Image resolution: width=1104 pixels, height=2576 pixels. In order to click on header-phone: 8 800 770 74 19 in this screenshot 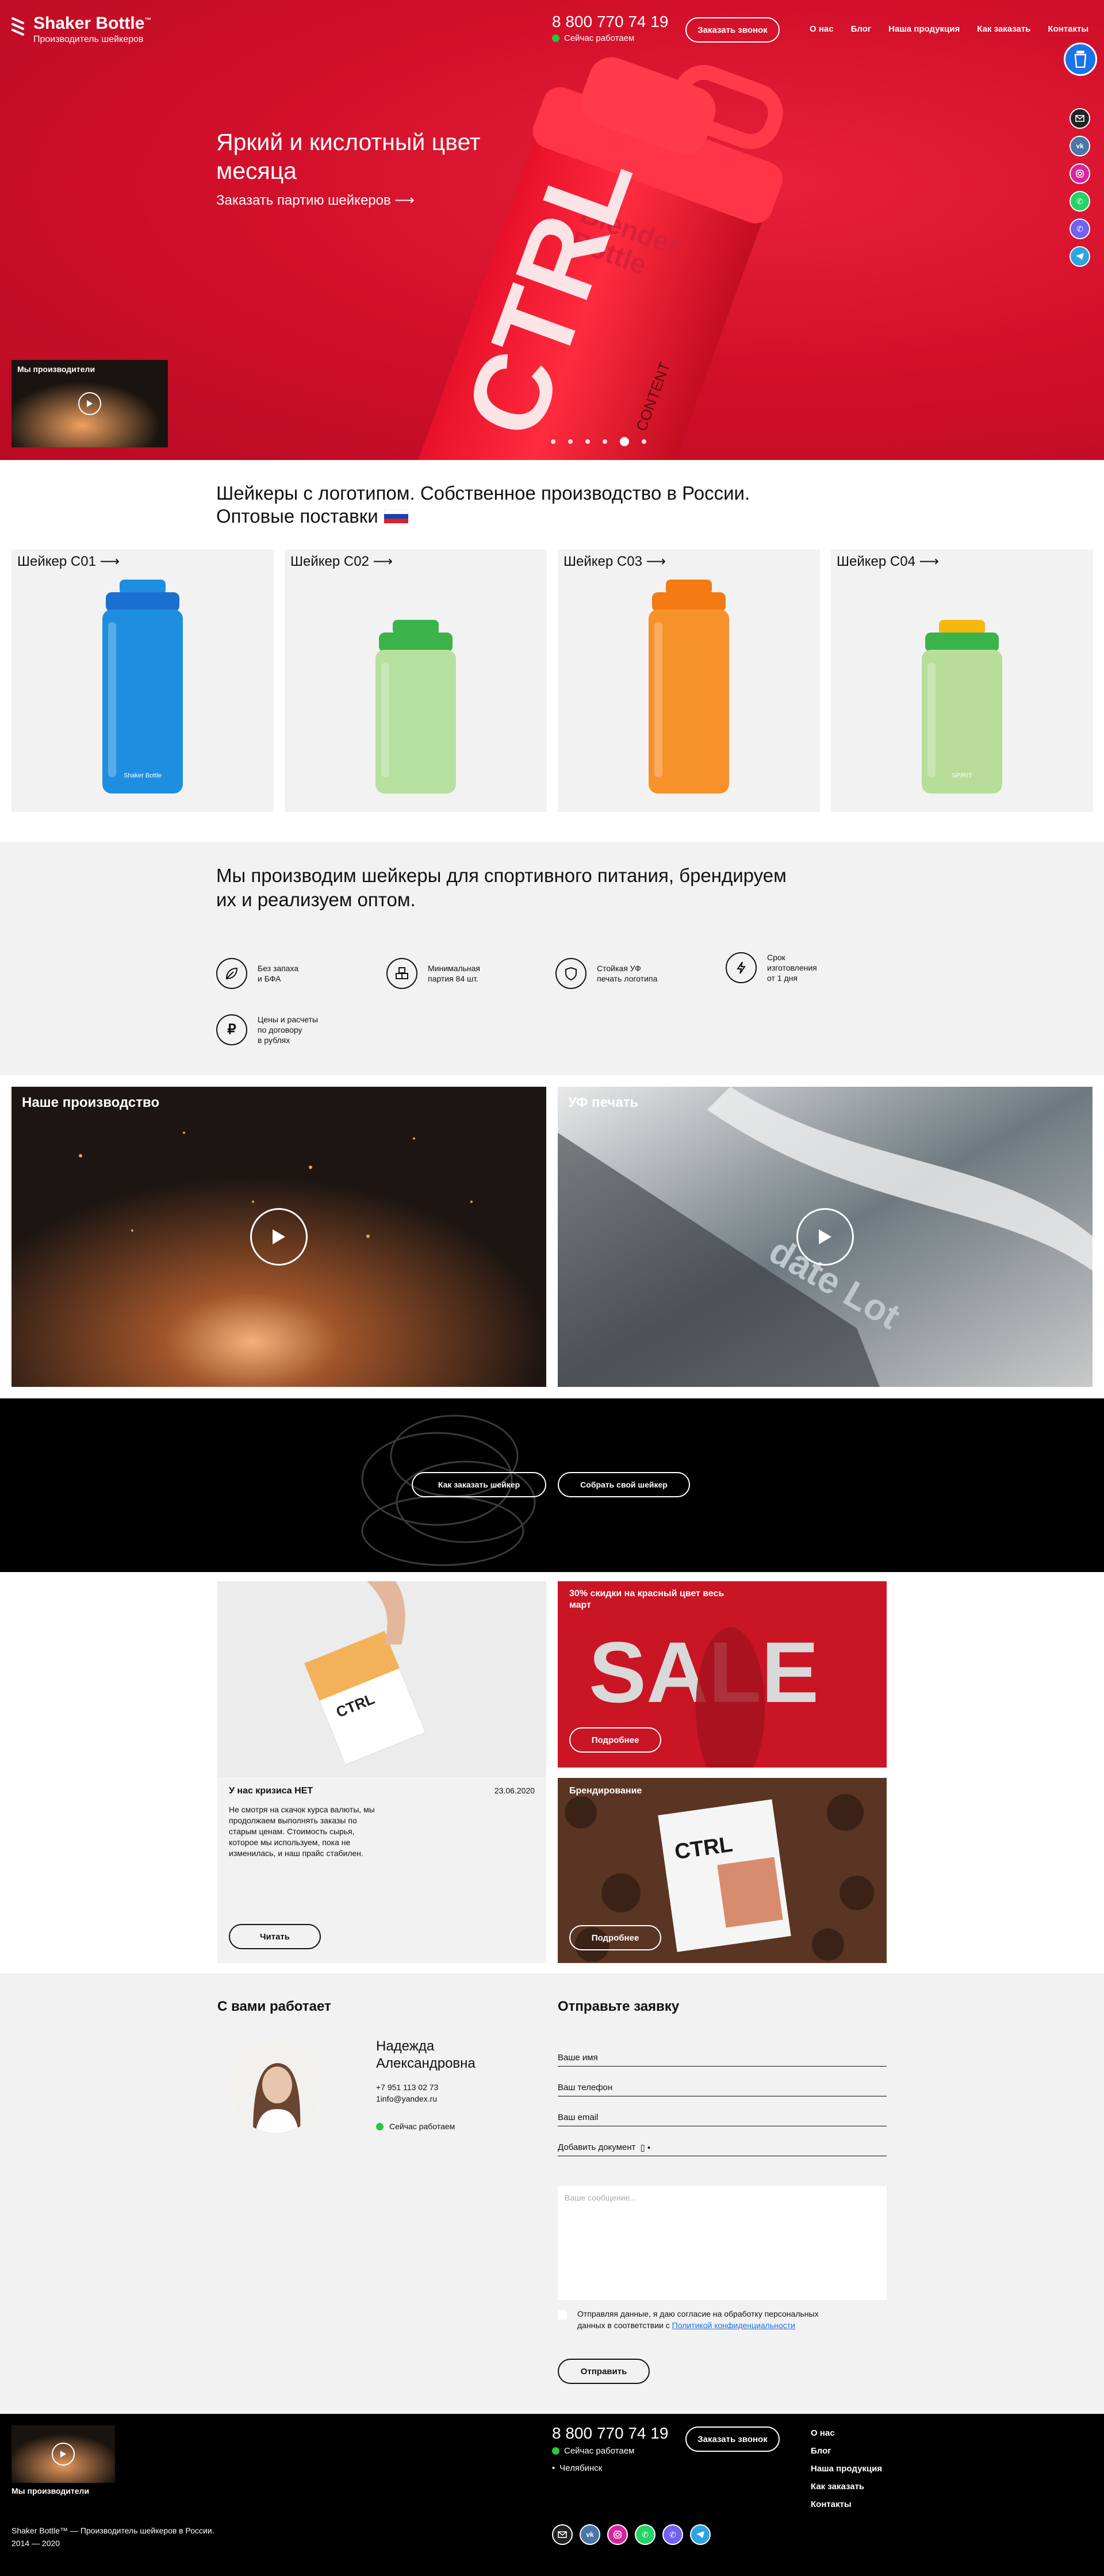, I will do `click(610, 22)`.